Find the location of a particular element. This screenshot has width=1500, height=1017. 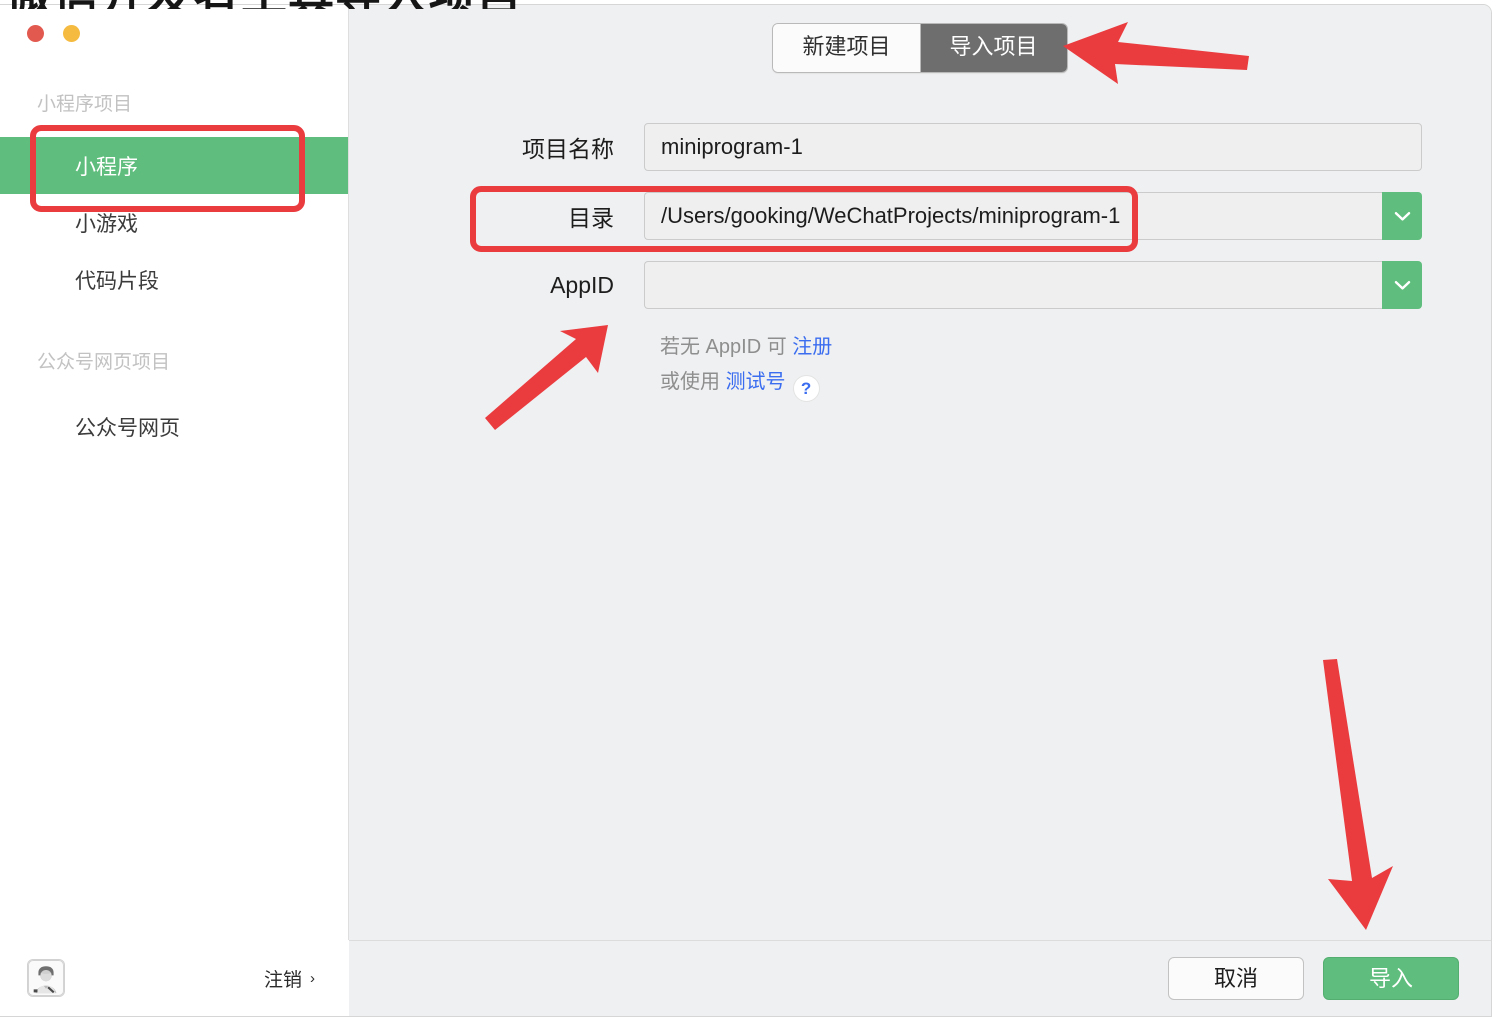

import-button: 导入 is located at coordinates (1391, 978).